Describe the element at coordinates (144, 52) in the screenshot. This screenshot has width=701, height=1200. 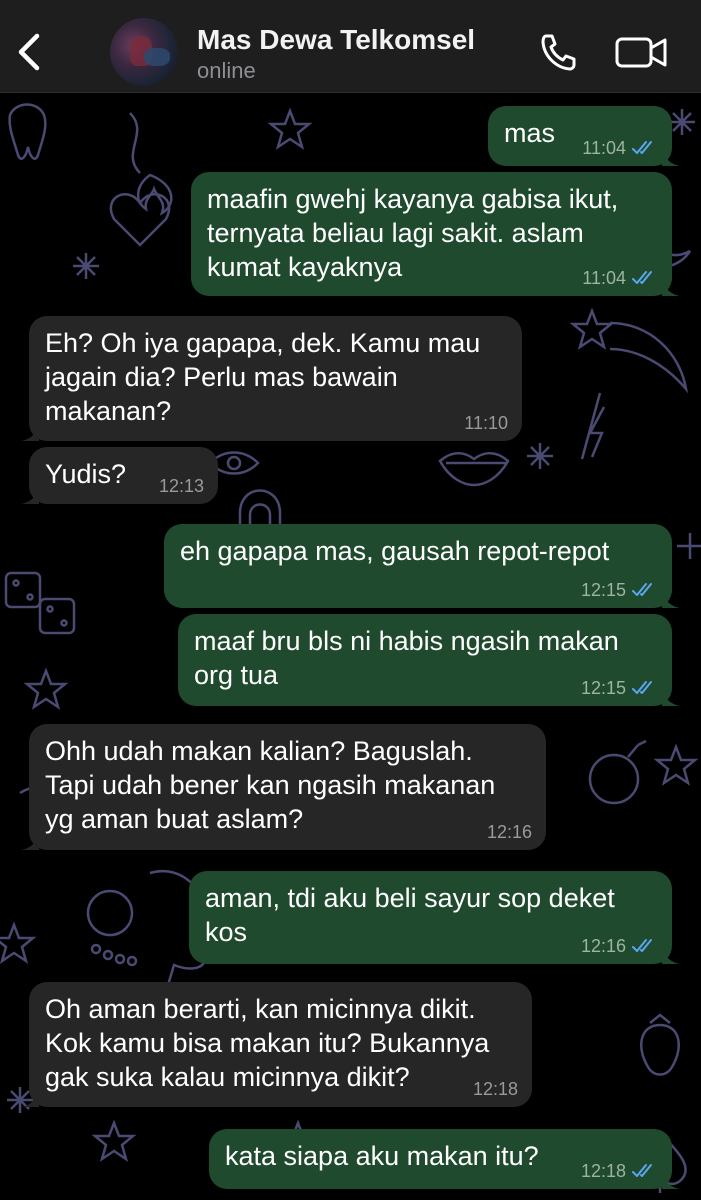
I see `contact-avatar` at that location.